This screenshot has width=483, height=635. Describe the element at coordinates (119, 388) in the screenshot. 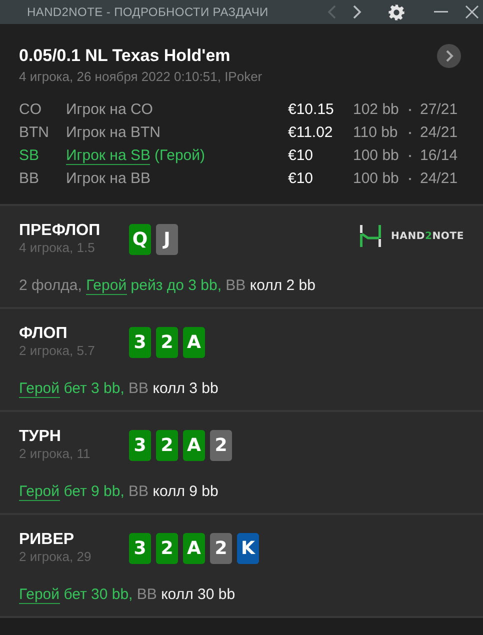

I see `action-line: Герой бет 3 bb, BB колл 3 bb` at that location.